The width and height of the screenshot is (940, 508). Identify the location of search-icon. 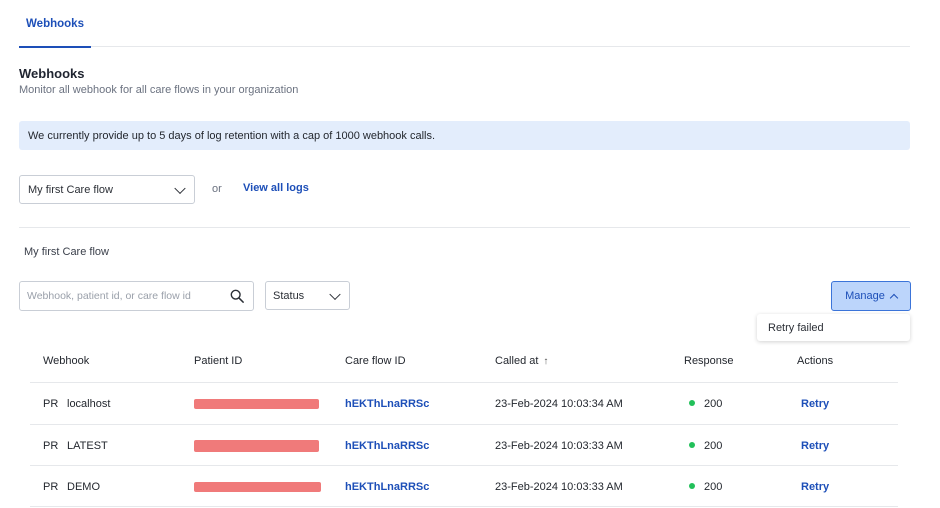
(237, 296).